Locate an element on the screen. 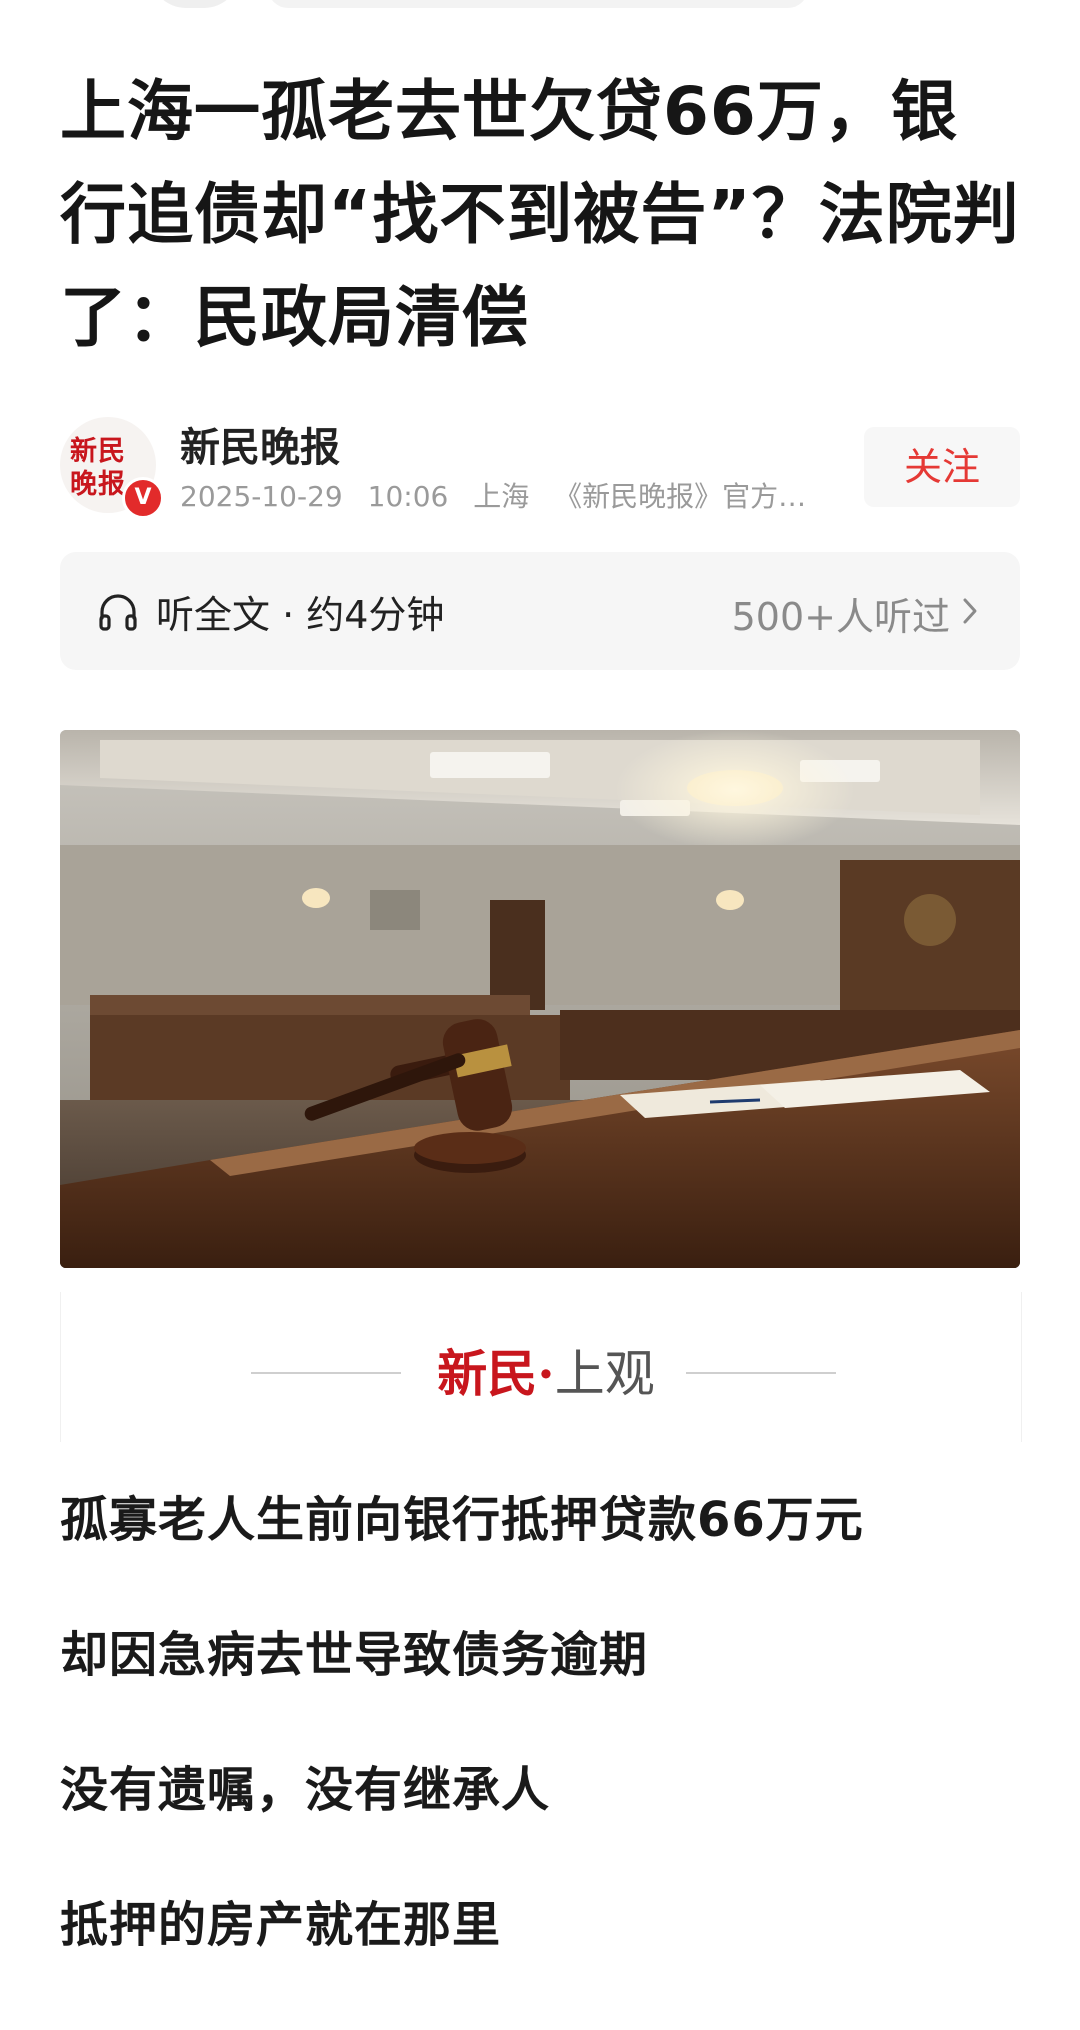 Image resolution: width=1080 pixels, height=2030 pixels. publish-date: 2025-10-29 is located at coordinates (261, 496).